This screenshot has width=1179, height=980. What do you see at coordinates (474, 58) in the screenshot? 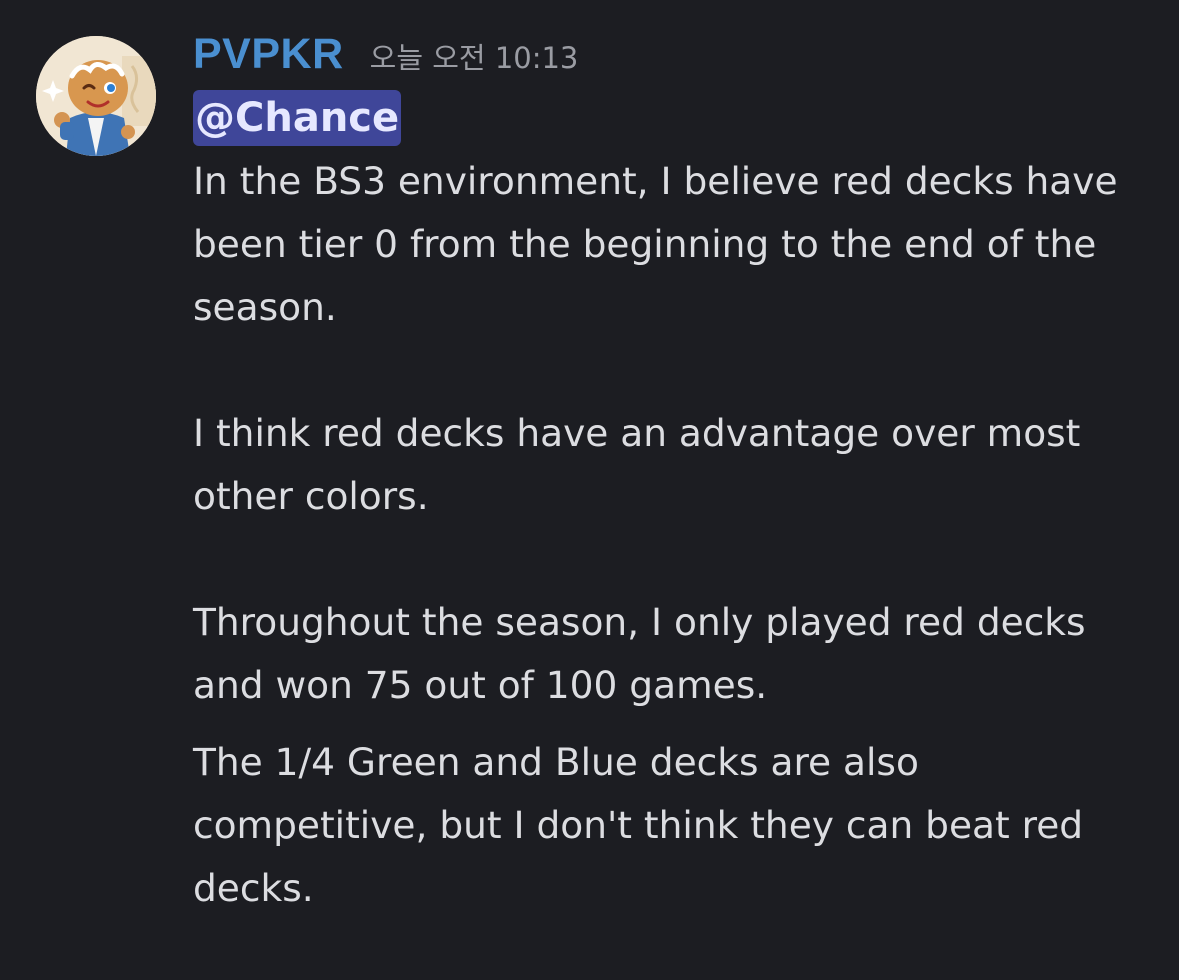
I see `message-timestamp: 오늘 오전 10:13` at bounding box center [474, 58].